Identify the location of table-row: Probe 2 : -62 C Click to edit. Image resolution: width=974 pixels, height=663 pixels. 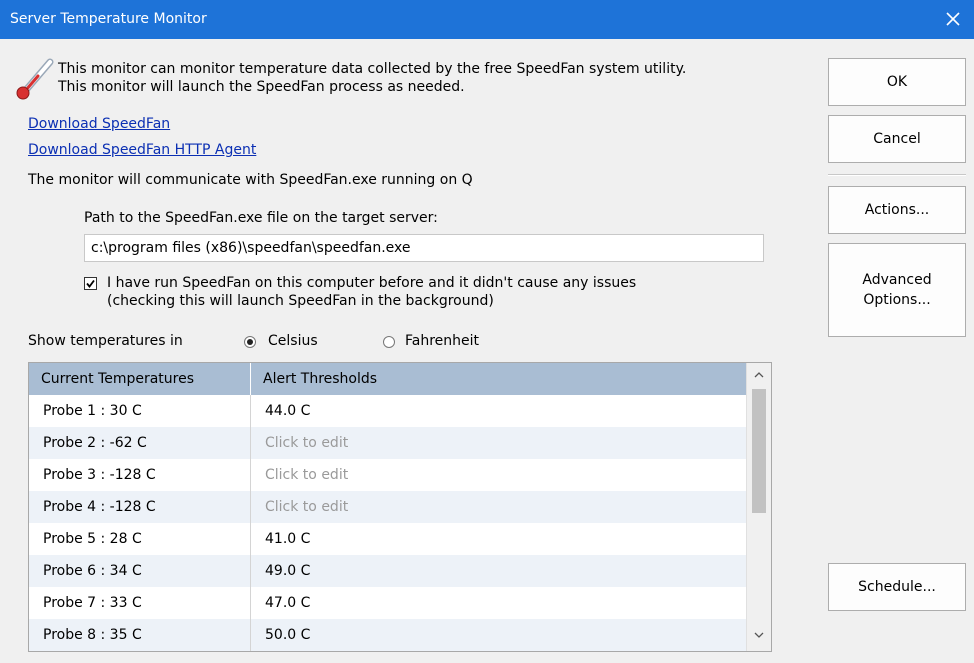
(388, 443).